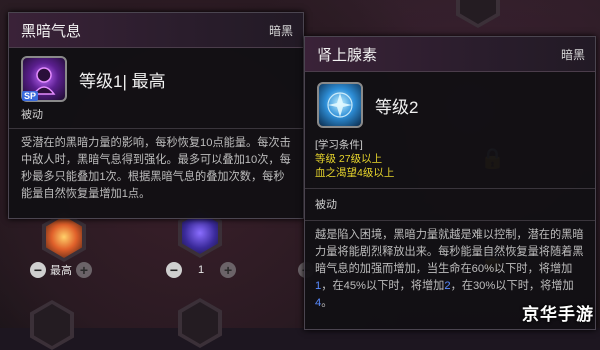  What do you see at coordinates (340, 105) in the screenshot?
I see `adrenaline-skill-icon` at bounding box center [340, 105].